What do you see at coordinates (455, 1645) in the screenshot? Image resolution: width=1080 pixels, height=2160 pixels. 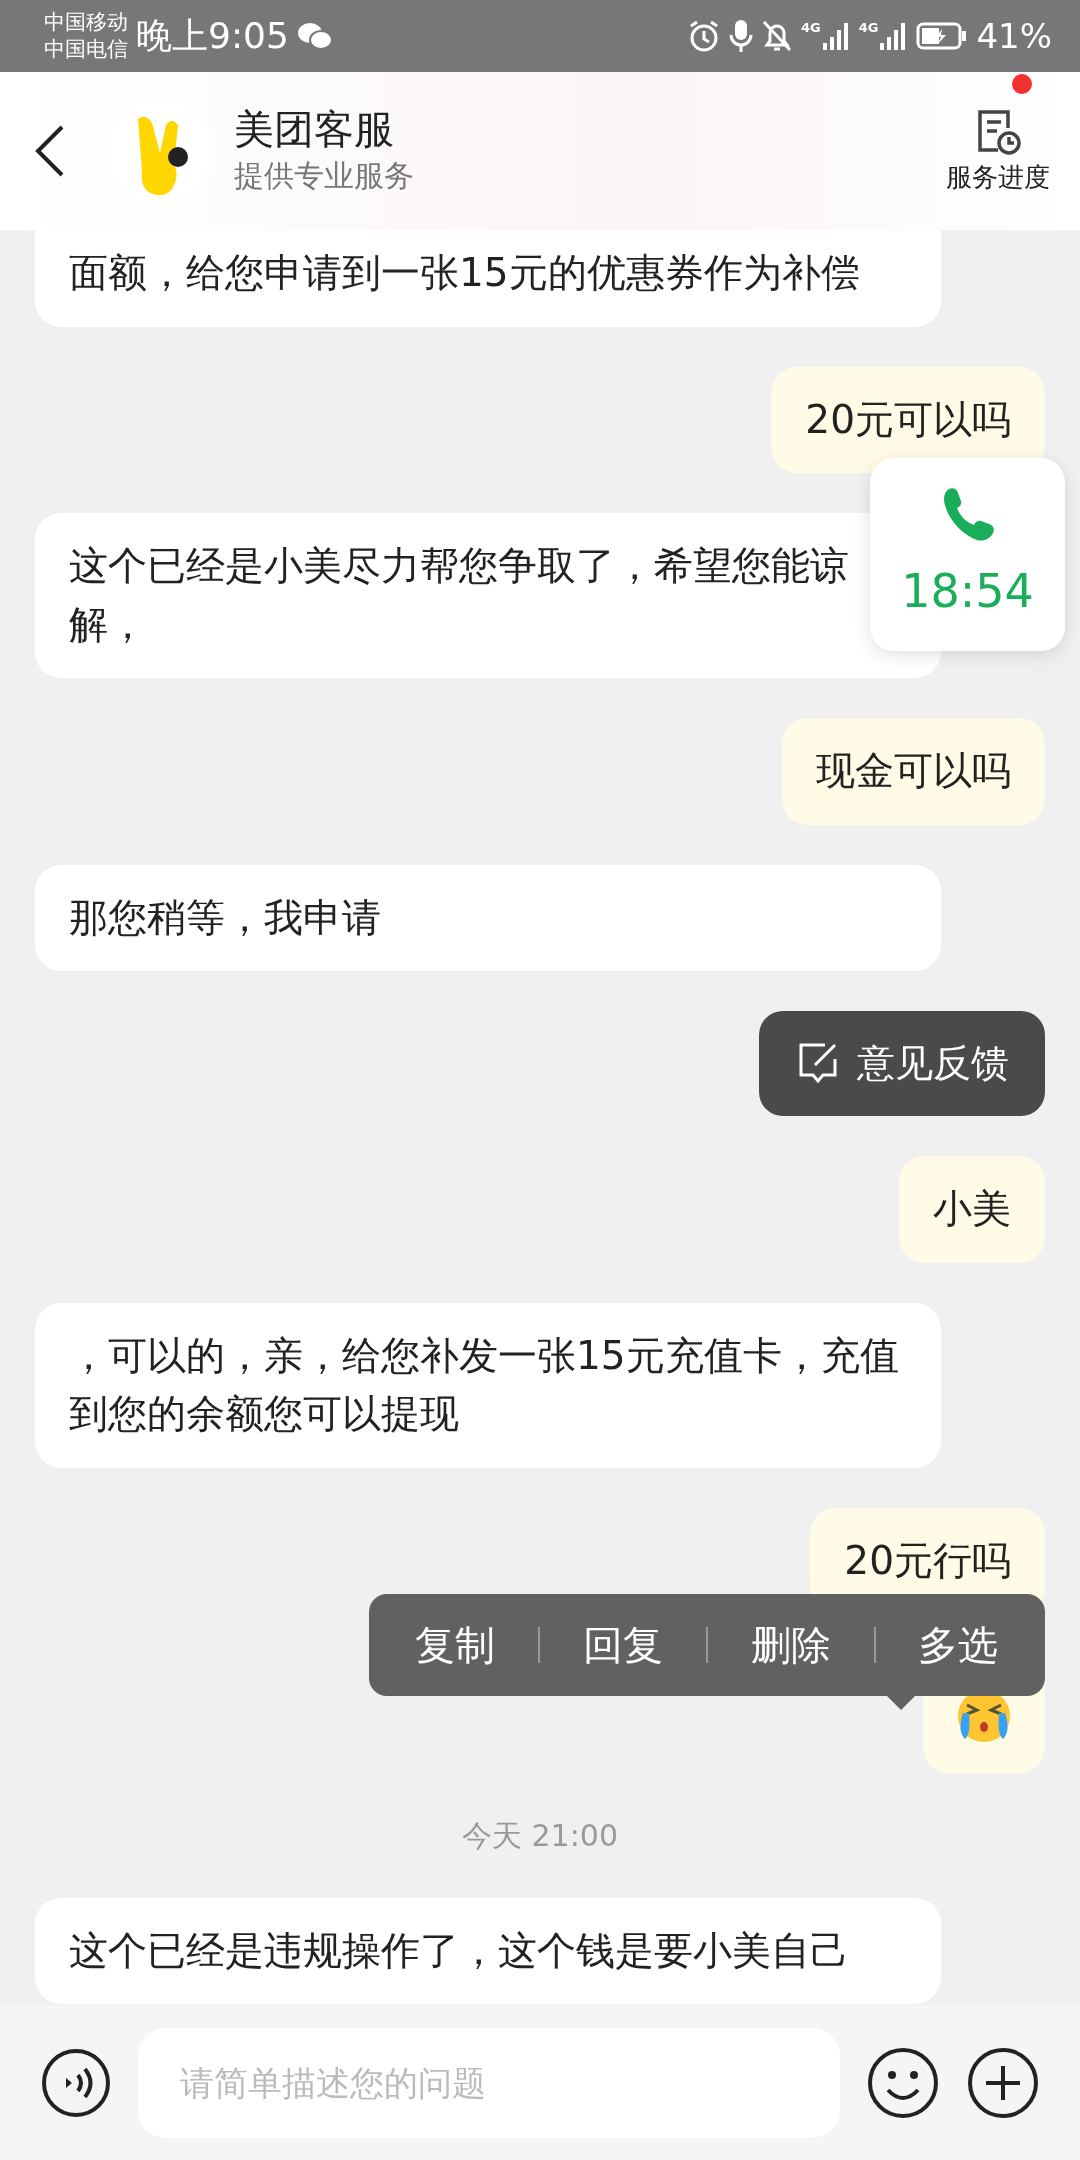 I see `menu-item: 复制` at bounding box center [455, 1645].